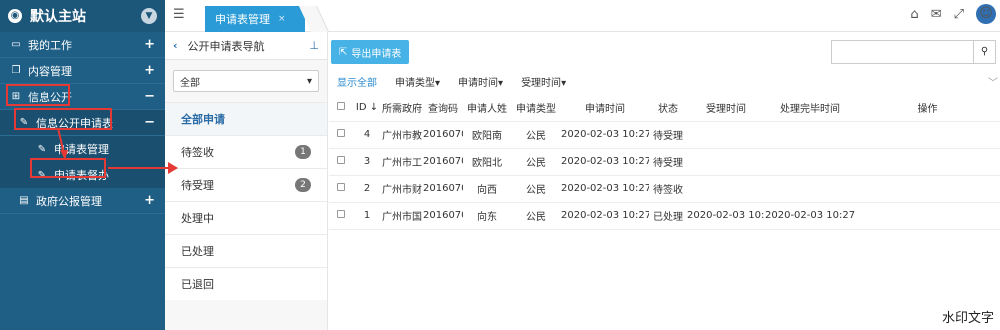 This screenshot has width=1000, height=330. I want to click on close-icon: ×, so click(282, 19).